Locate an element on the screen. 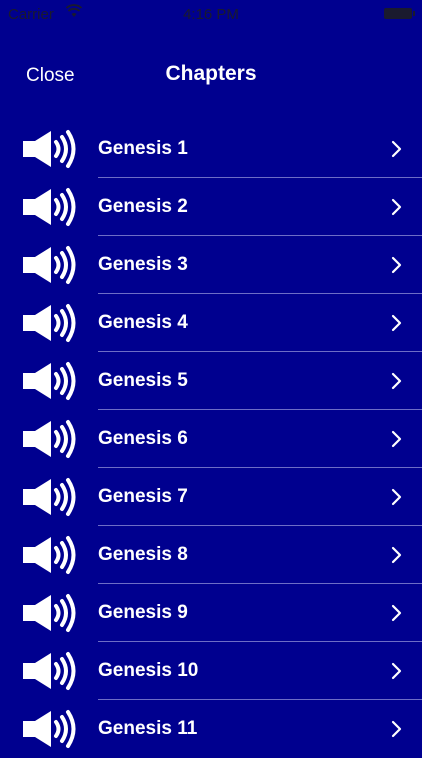 This screenshot has width=422, height=758. chapter-row: Genesis 1 is located at coordinates (211, 149).